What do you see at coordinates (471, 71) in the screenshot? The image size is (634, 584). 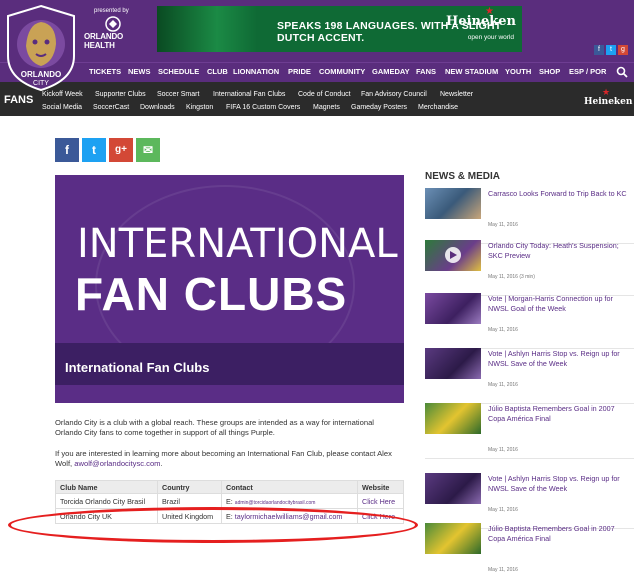 I see `nav-new-stadium: NEW STADIUM` at bounding box center [471, 71].